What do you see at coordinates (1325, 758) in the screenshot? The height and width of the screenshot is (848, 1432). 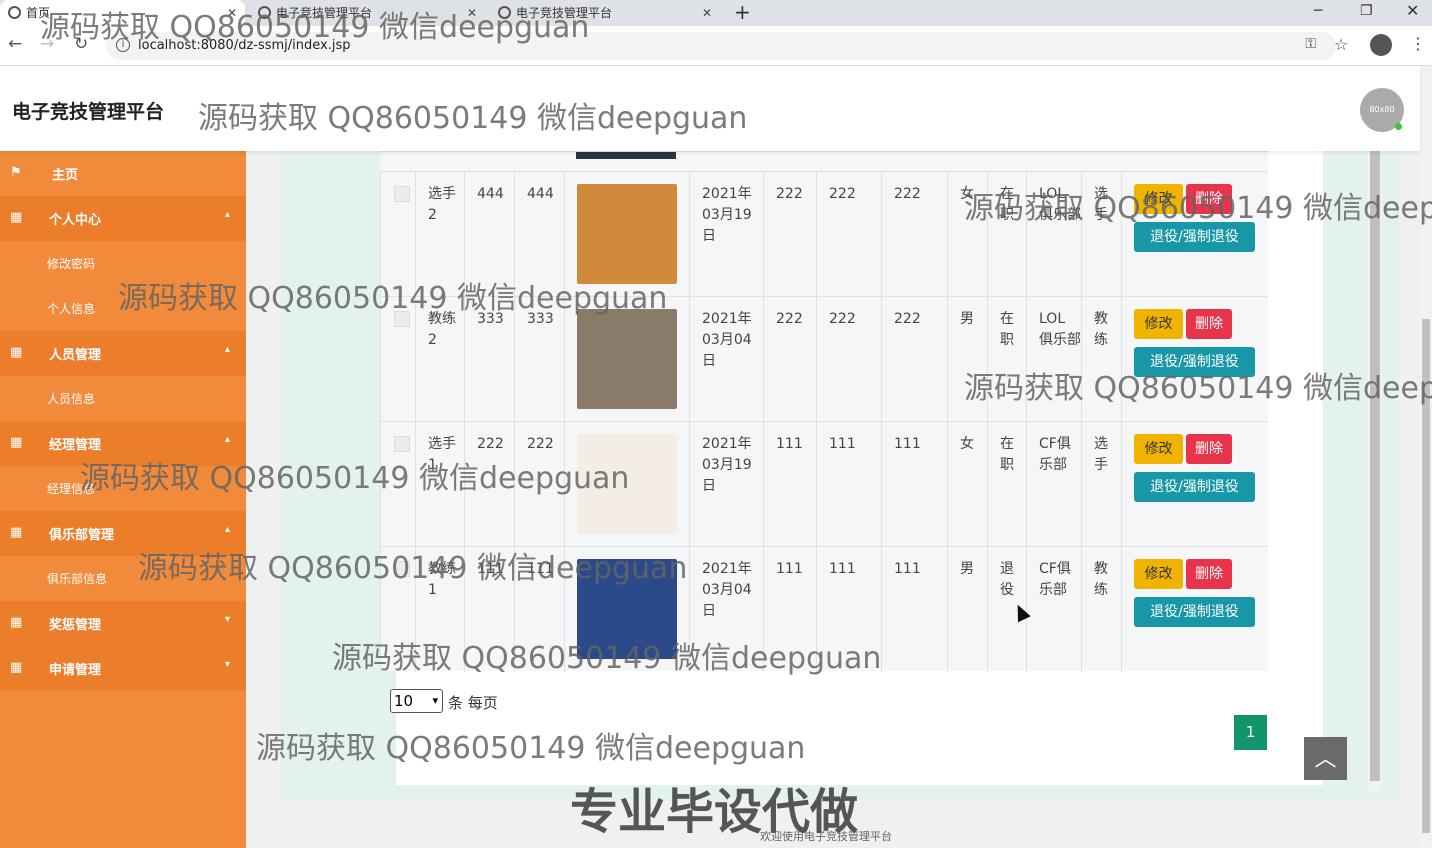 I see `back-to-top-button: ︿` at bounding box center [1325, 758].